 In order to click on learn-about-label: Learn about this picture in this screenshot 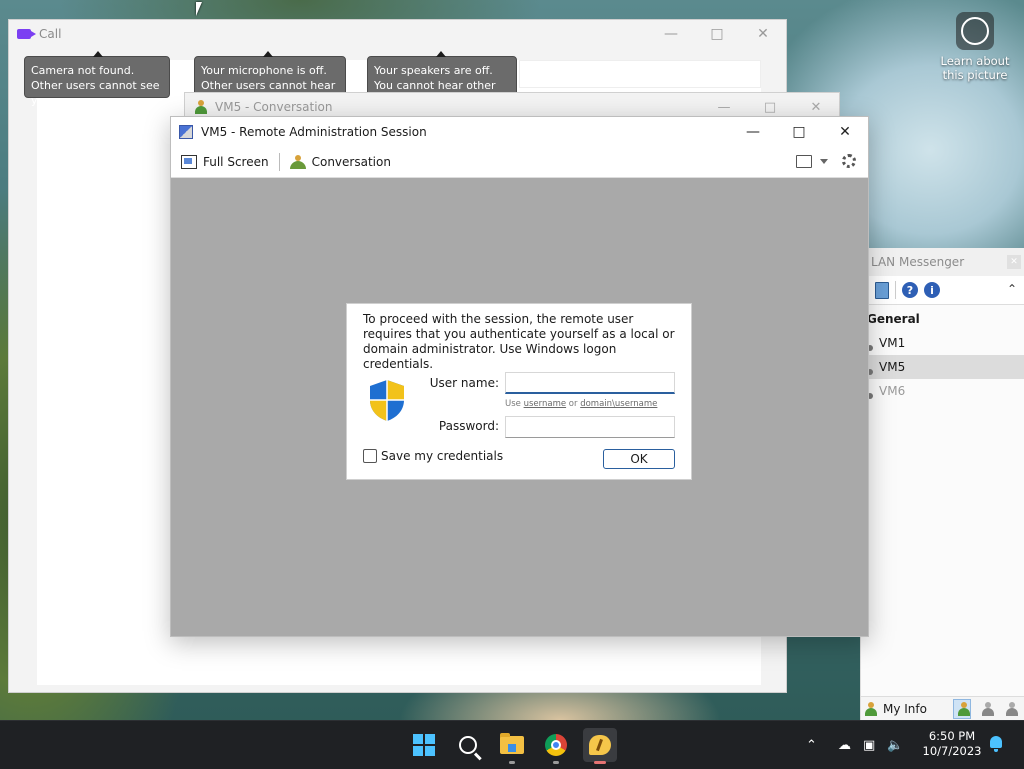, I will do `click(975, 68)`.